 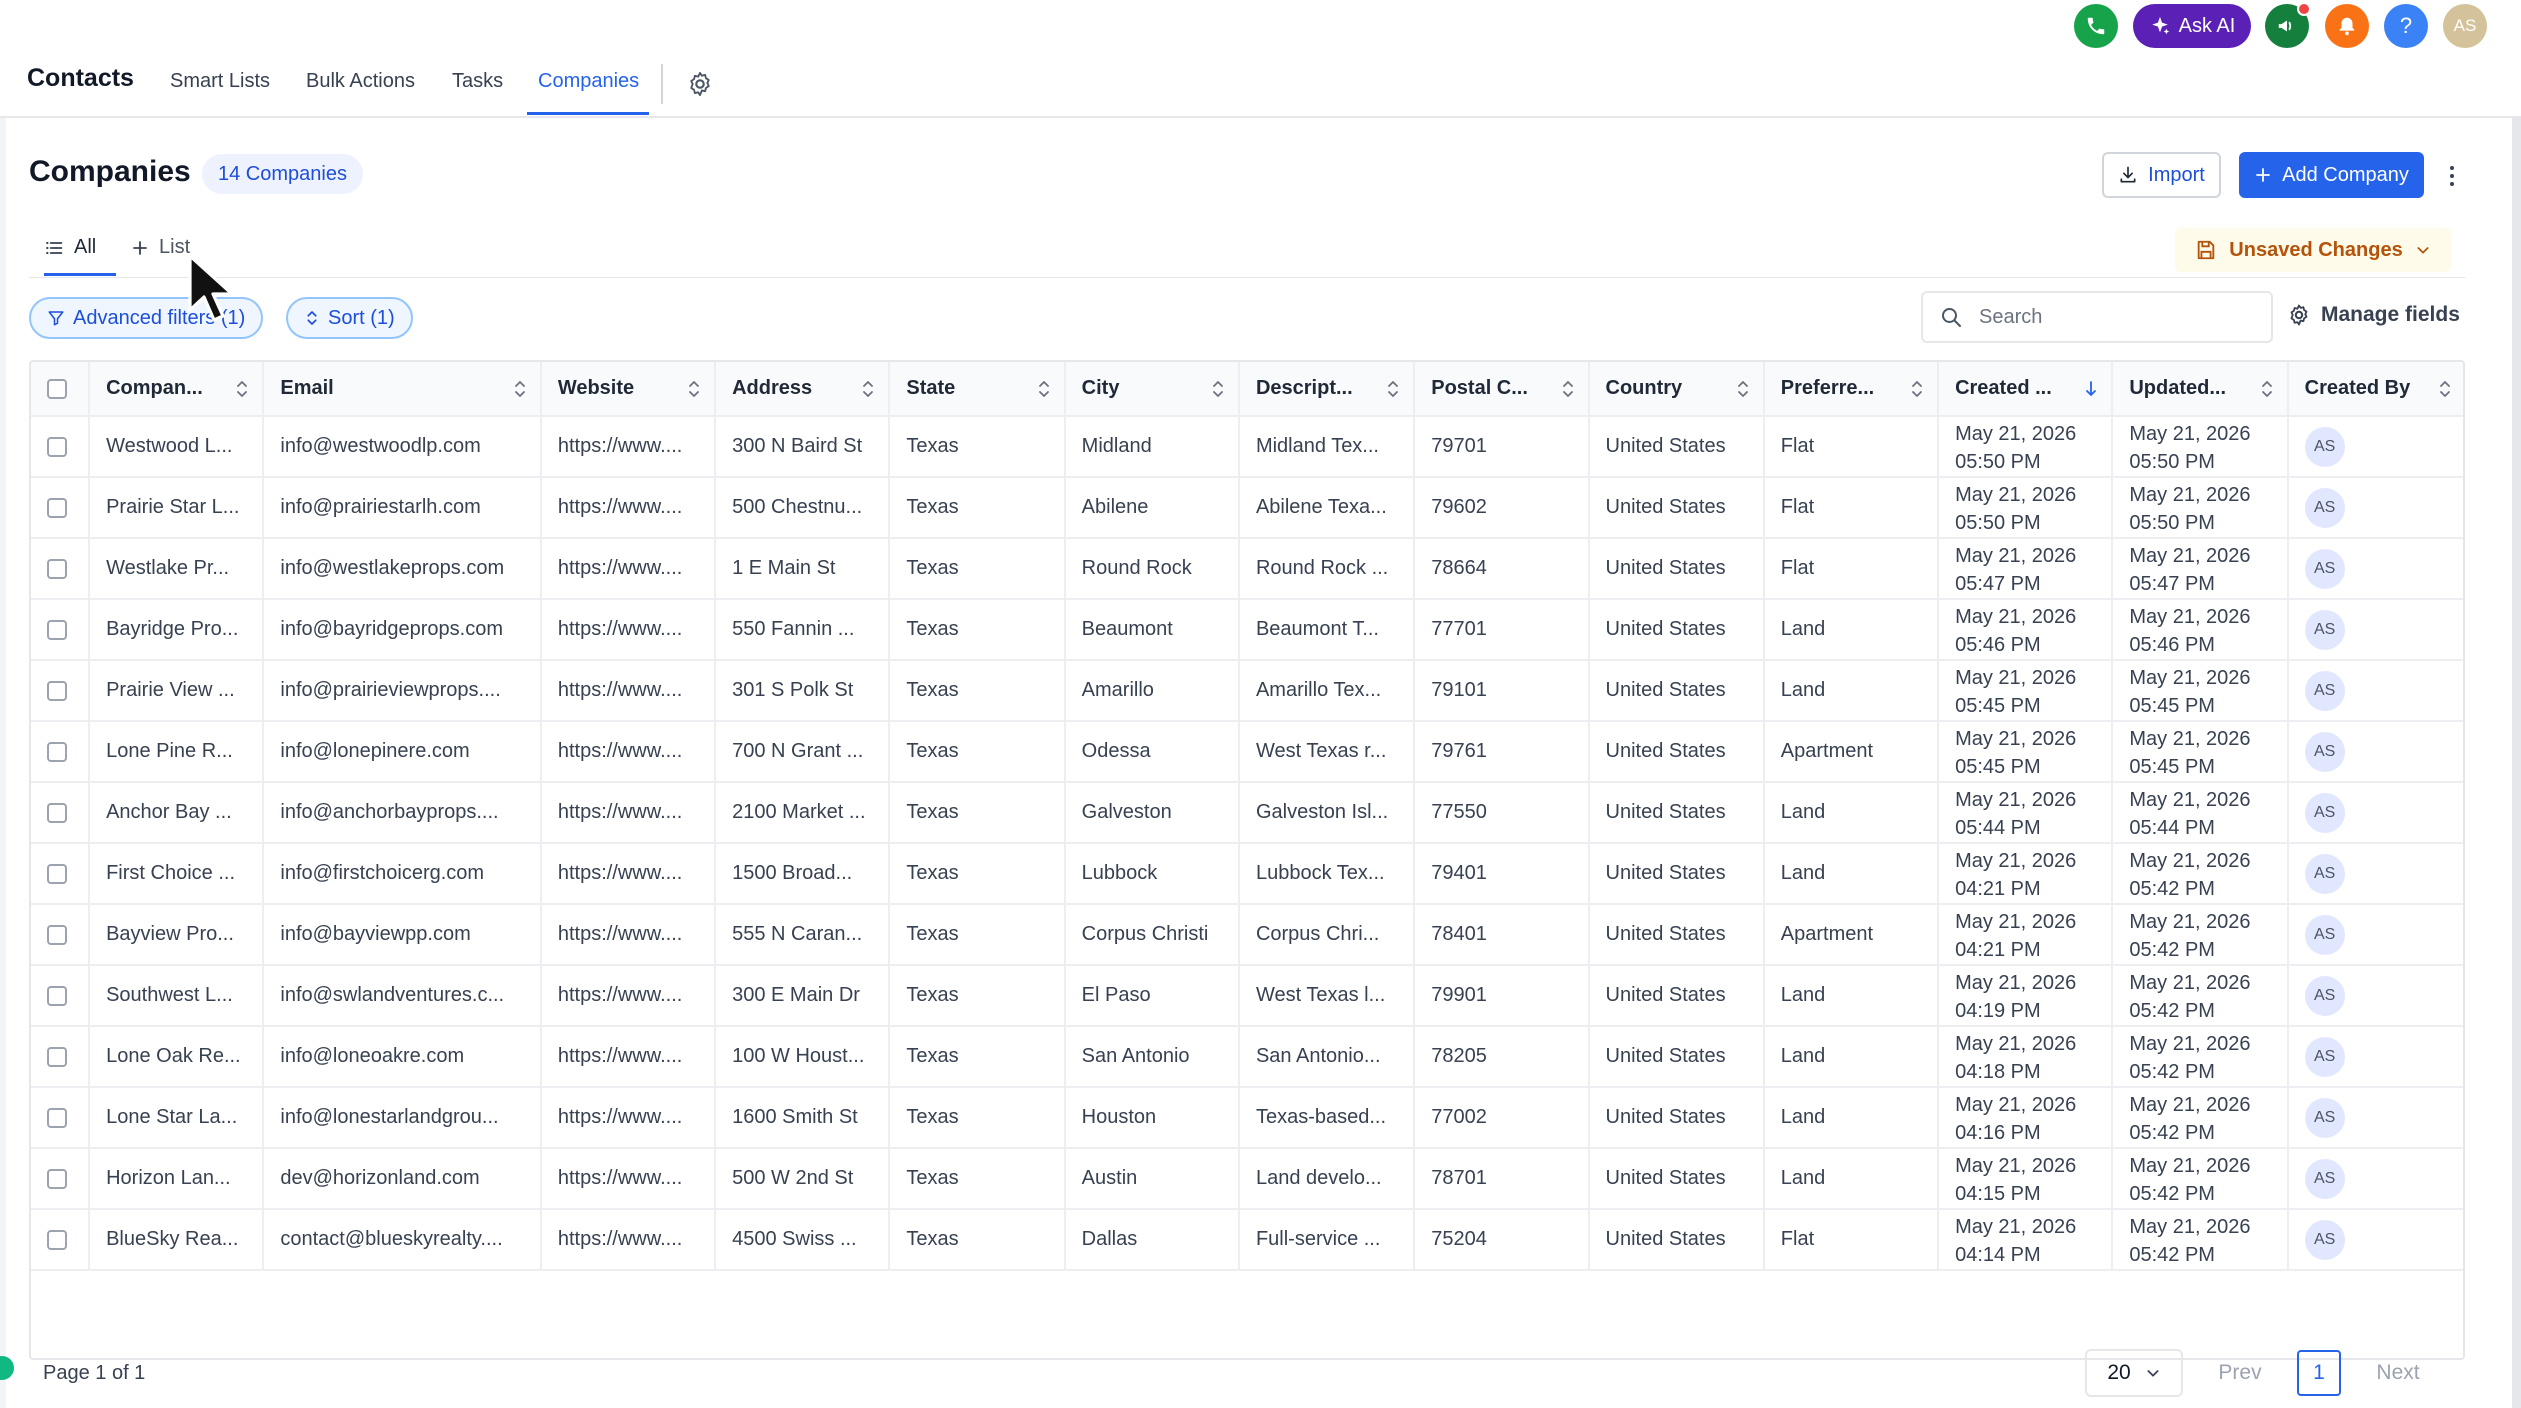 What do you see at coordinates (402, 447) in the screenshot?
I see `email-cell: info@westwoodlp.com` at bounding box center [402, 447].